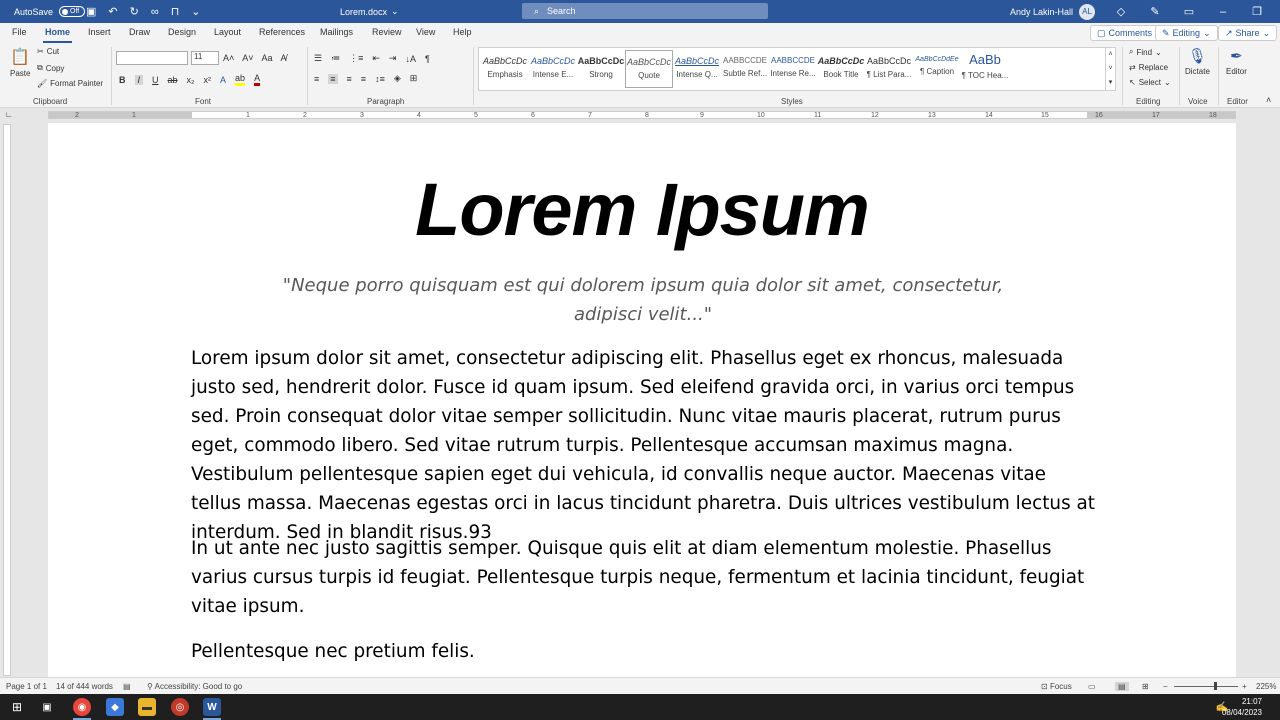 The image size is (1280, 720). I want to click on tab-draw: Draw, so click(139, 32).